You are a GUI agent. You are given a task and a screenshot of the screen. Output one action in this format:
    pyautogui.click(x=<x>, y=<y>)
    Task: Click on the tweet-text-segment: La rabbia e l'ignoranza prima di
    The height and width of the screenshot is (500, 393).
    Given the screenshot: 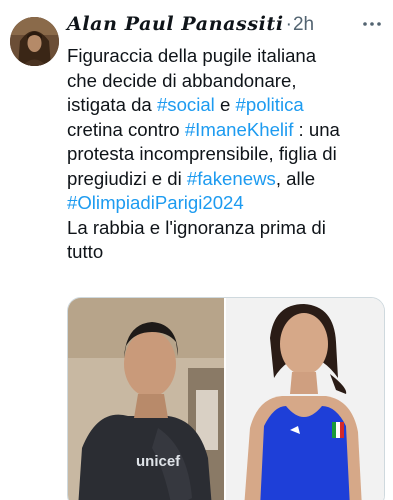 What is the action you would take?
    pyautogui.click(x=196, y=227)
    